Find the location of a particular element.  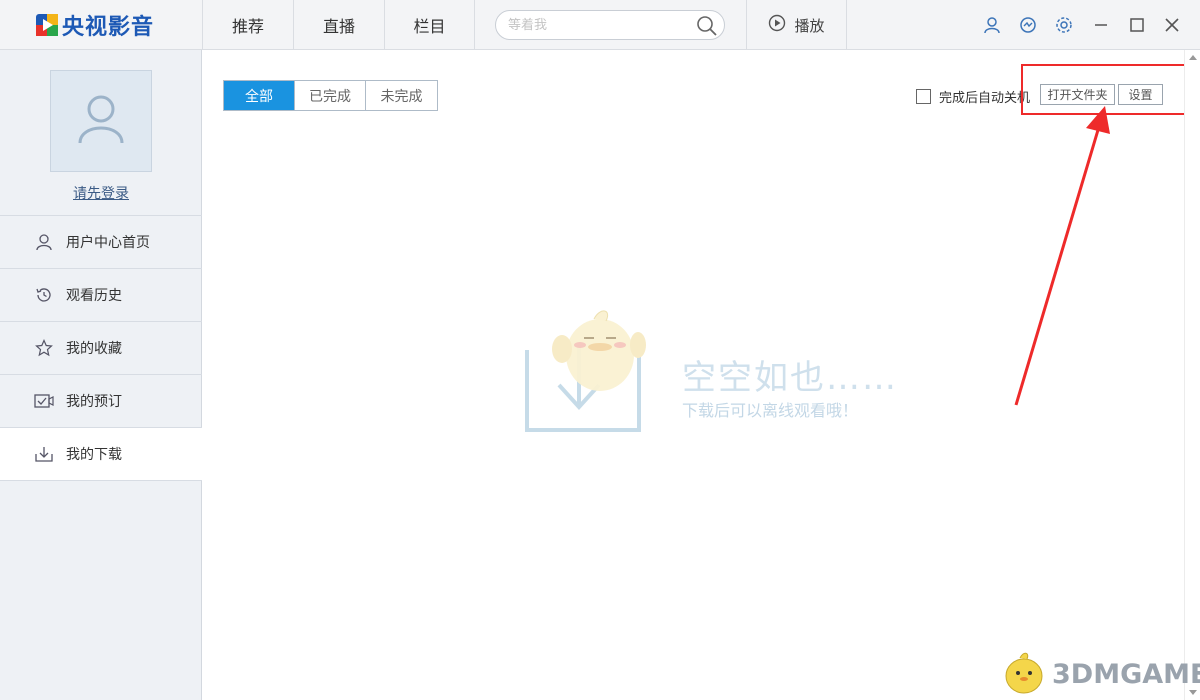

tab-recommend: 推荐 is located at coordinates (247, 25).